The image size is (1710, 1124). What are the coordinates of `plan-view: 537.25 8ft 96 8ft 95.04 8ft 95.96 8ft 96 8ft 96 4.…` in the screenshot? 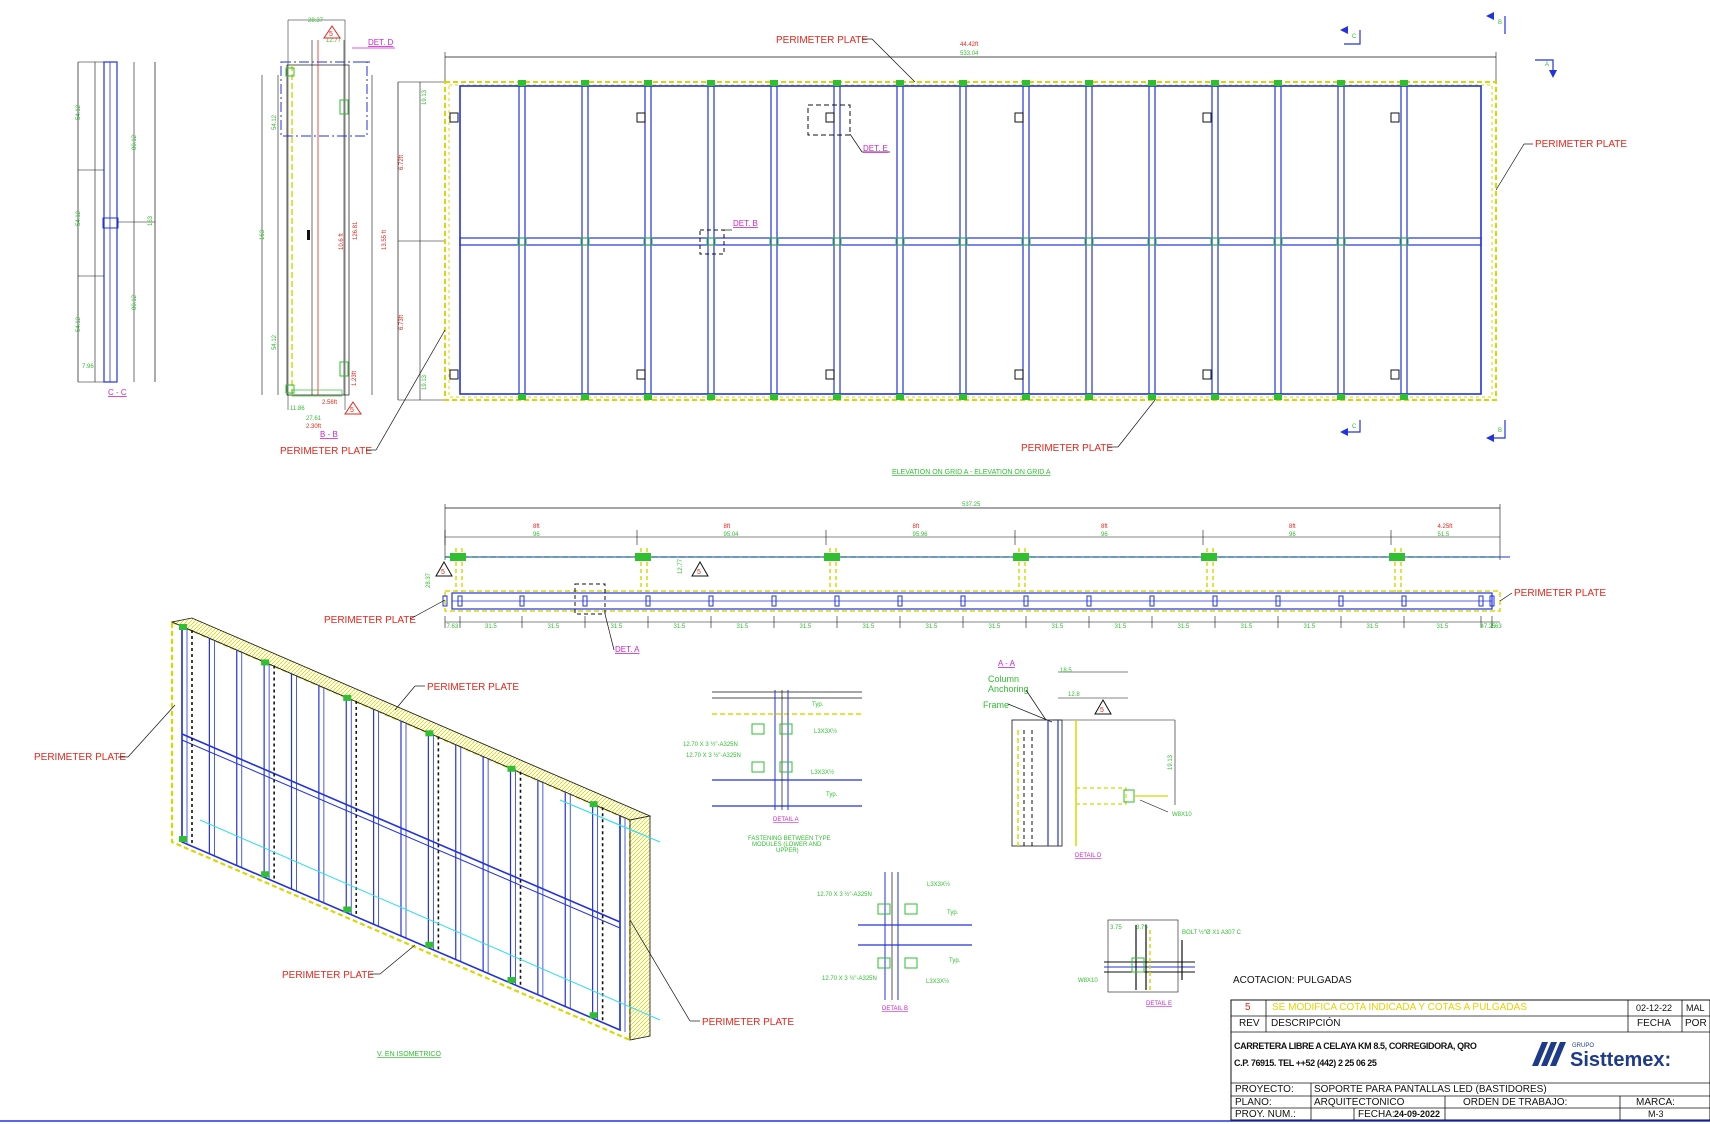 It's located at (965, 578).